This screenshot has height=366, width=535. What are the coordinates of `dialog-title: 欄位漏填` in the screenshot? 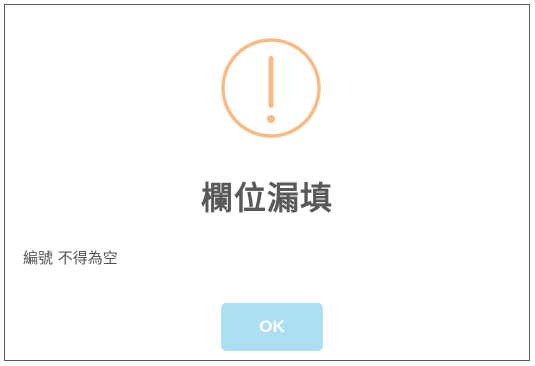 It's located at (266, 198).